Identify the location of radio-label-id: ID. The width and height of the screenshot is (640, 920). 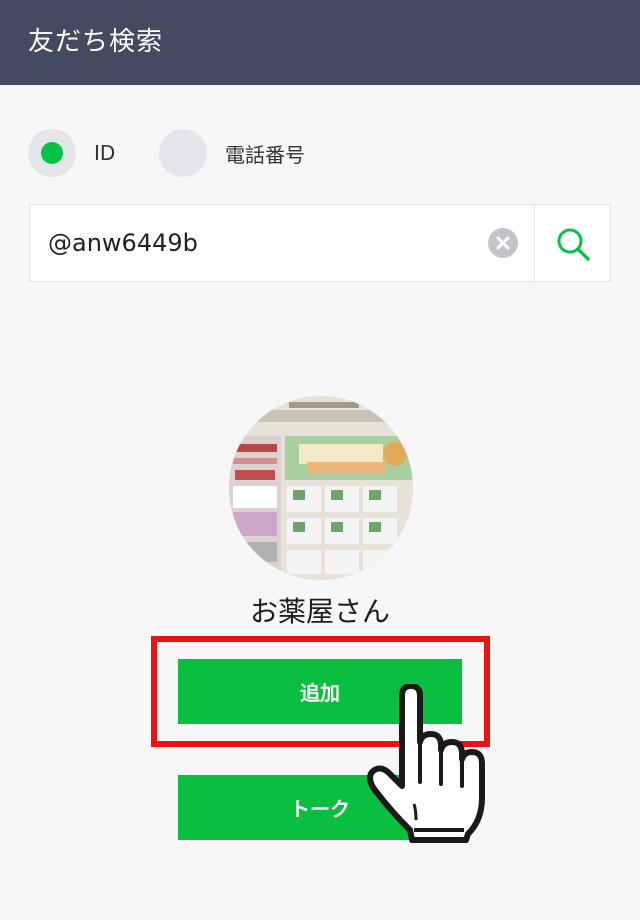
(105, 153).